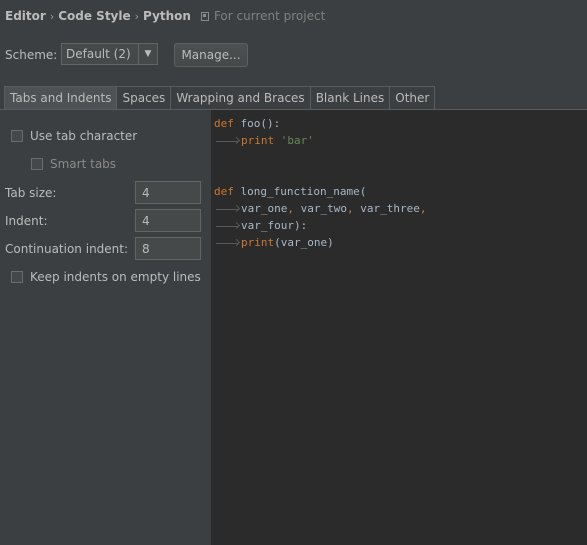 The width and height of the screenshot is (587, 545). I want to click on smart-tabs-label: Smart tabs, so click(83, 164).